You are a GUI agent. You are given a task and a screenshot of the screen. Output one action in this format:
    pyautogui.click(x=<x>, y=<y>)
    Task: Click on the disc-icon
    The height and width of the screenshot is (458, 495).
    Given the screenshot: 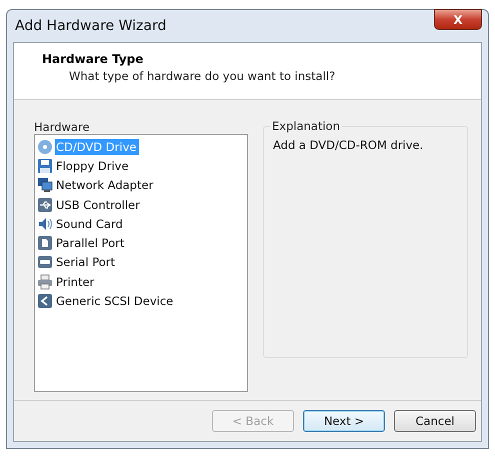 What is the action you would take?
    pyautogui.click(x=45, y=146)
    